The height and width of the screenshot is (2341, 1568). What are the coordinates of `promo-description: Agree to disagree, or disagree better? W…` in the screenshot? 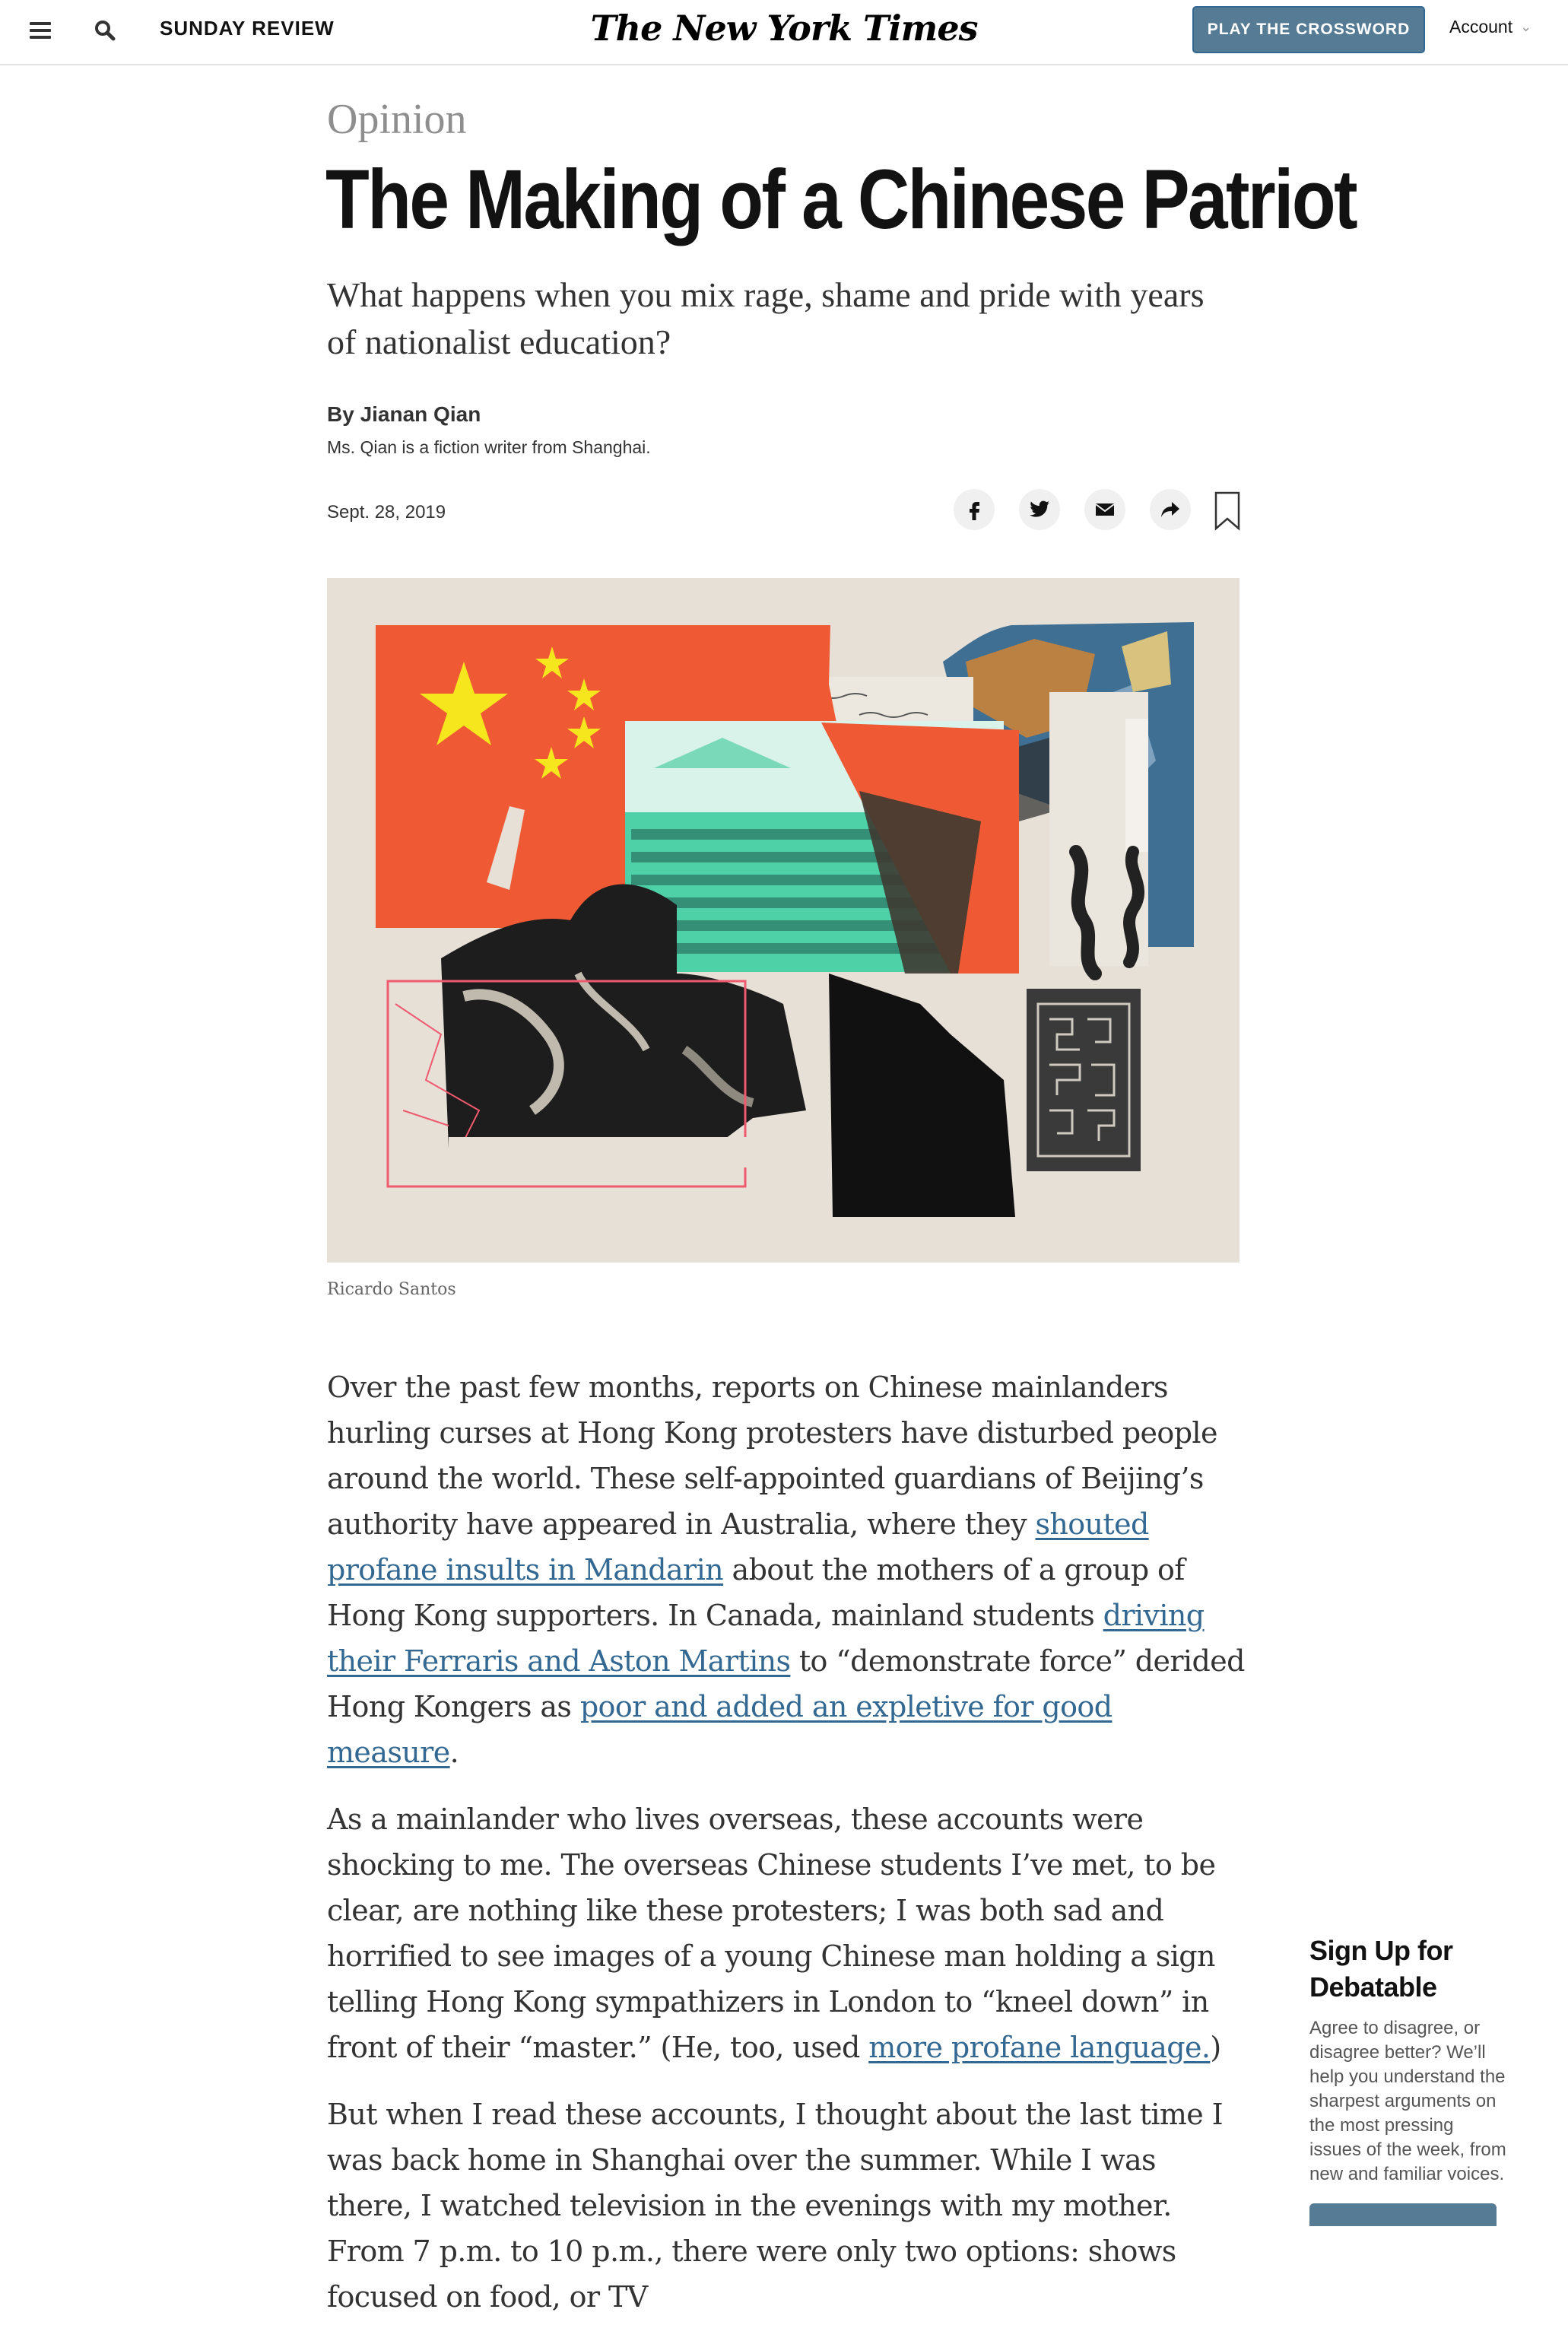 It's located at (1407, 2101).